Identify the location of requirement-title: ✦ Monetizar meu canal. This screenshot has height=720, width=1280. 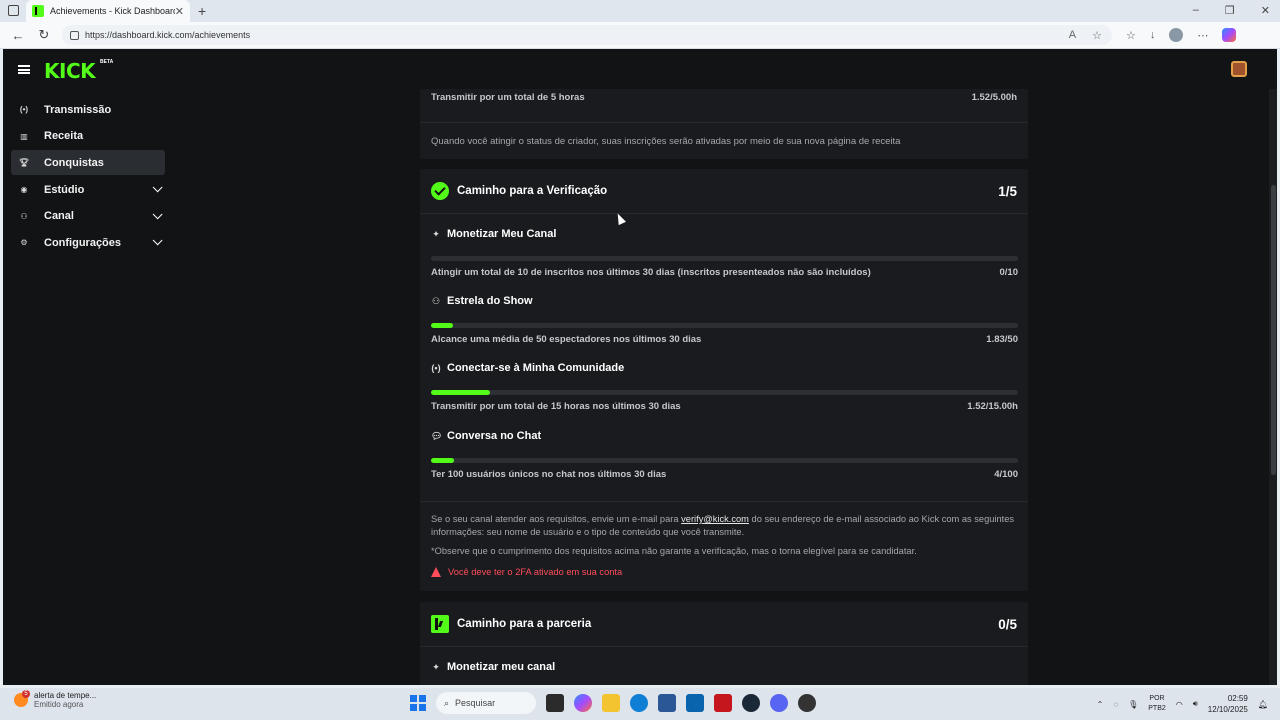
(724, 667).